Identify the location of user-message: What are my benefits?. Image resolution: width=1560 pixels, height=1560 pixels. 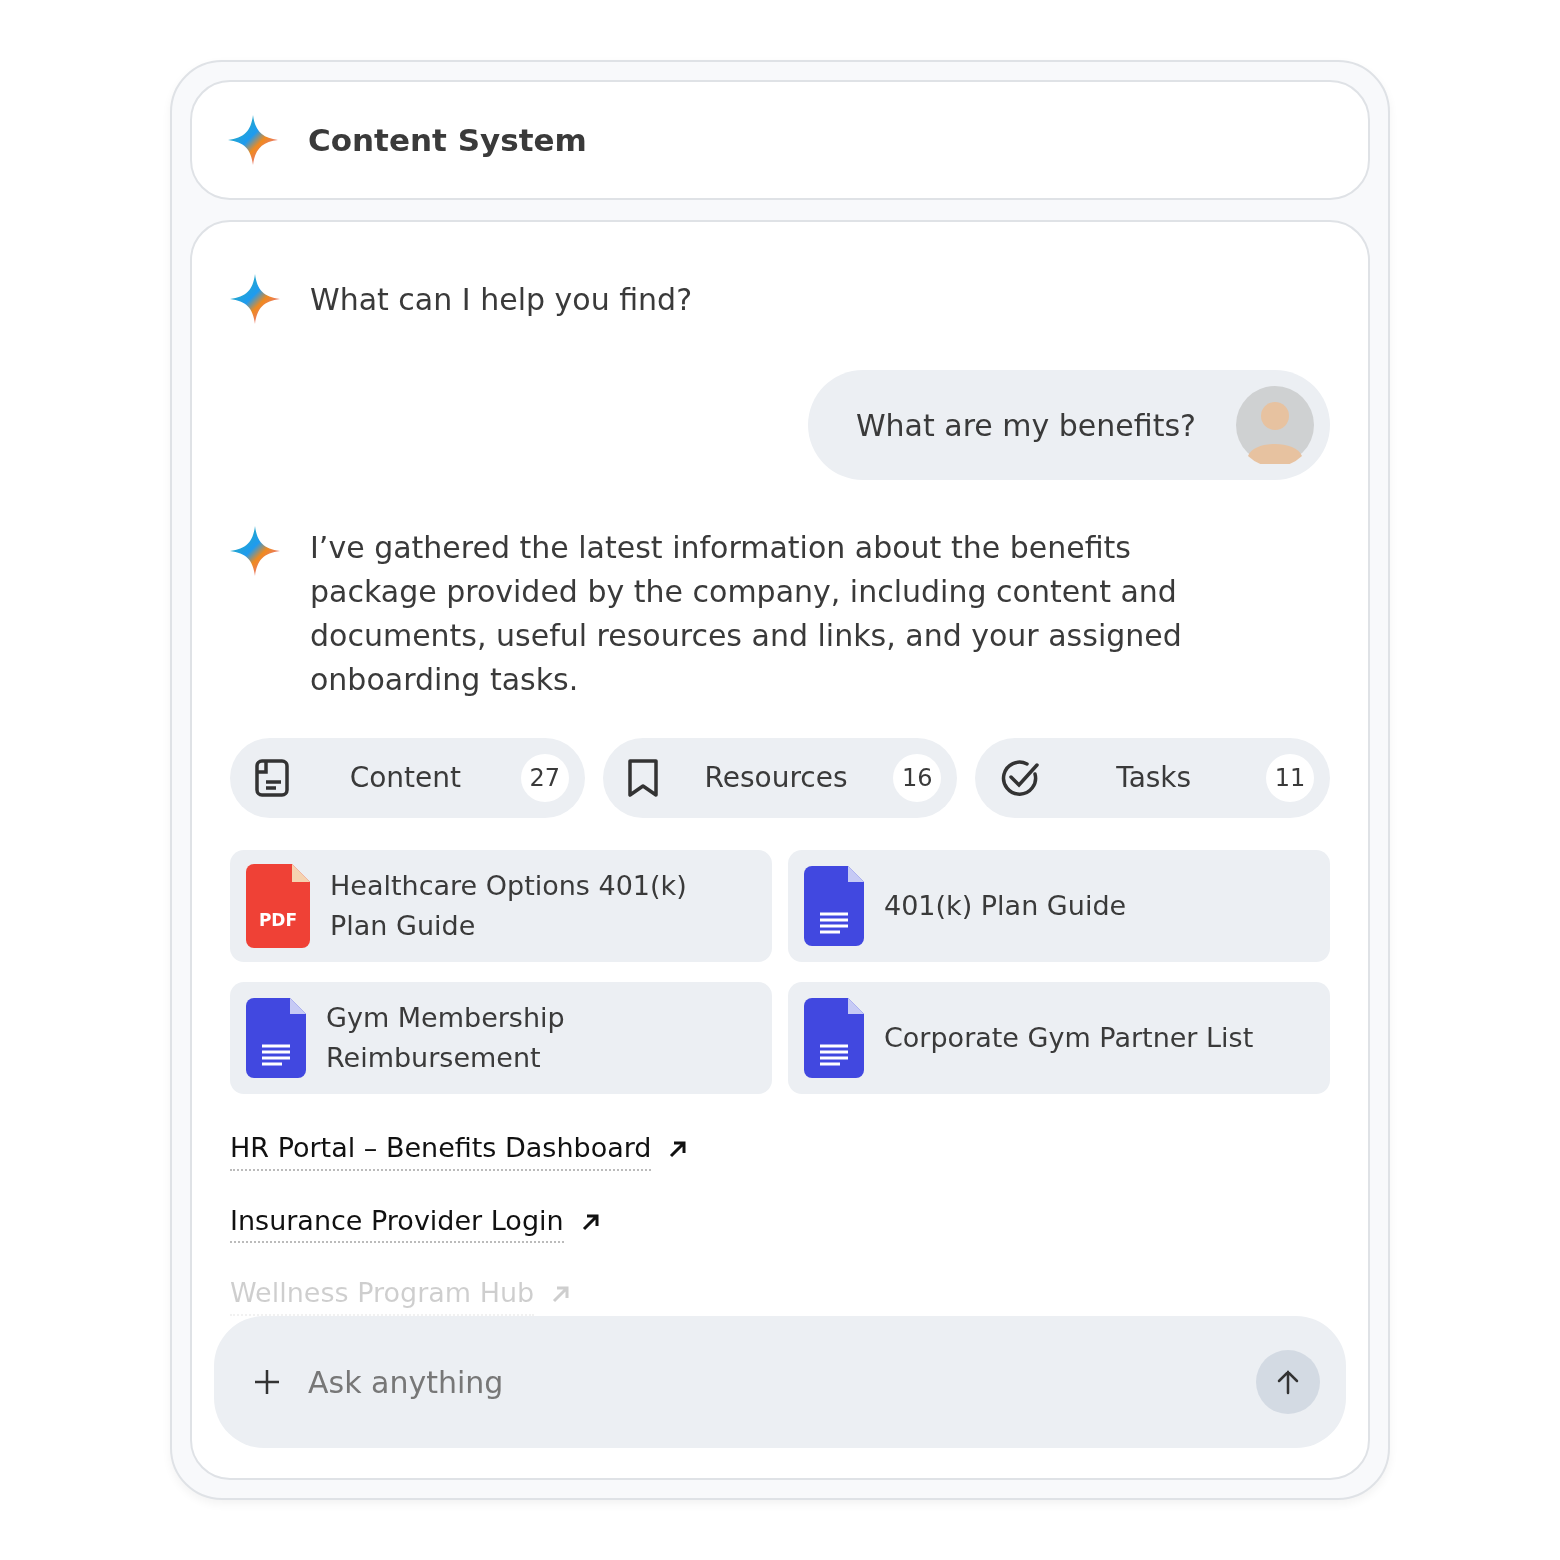
(1025, 425).